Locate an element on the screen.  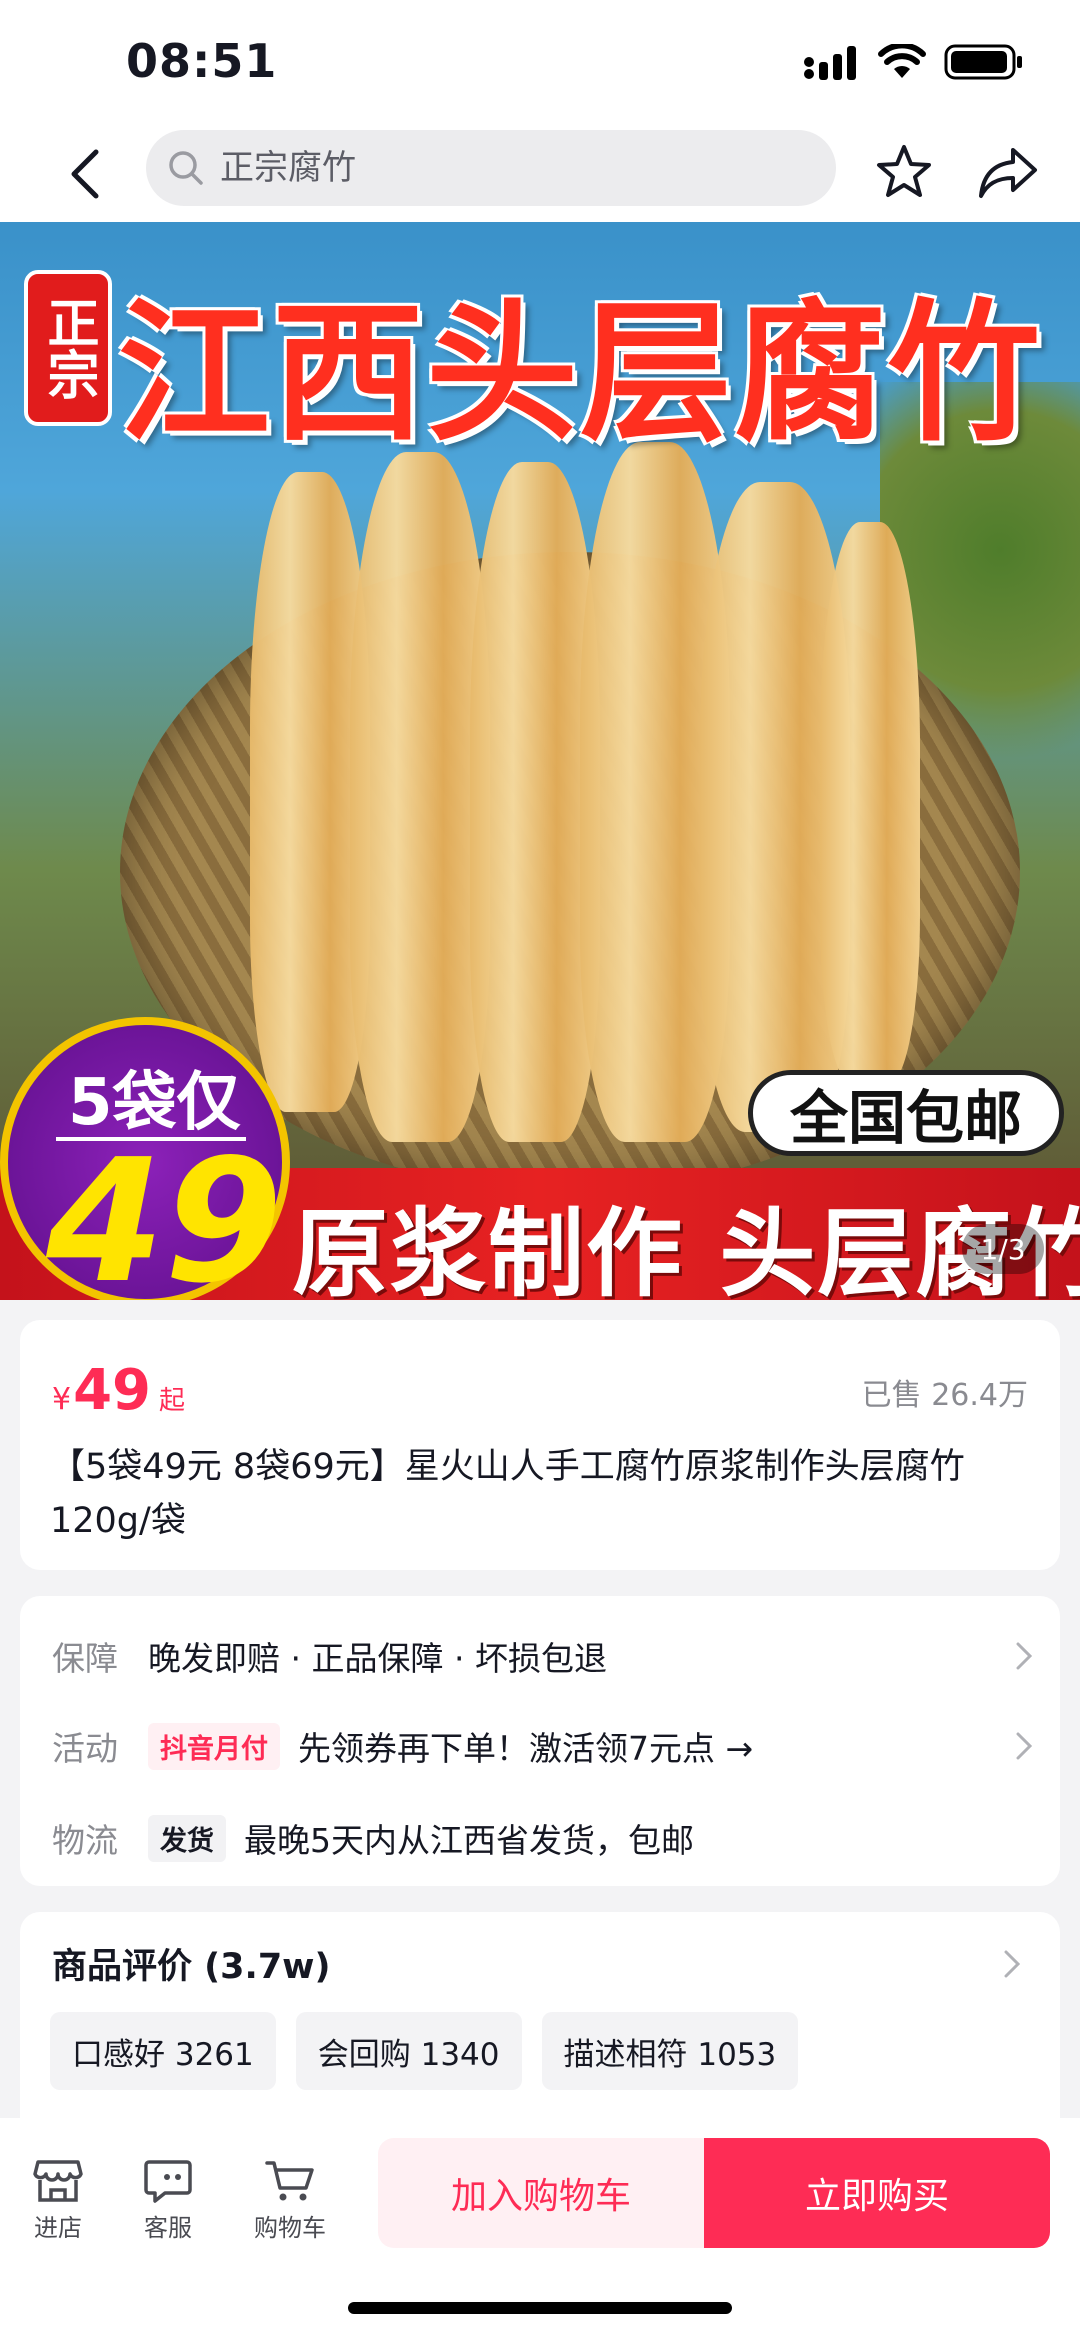
reviews-title: 商品评价 (3.7w) is located at coordinates (191, 1967).